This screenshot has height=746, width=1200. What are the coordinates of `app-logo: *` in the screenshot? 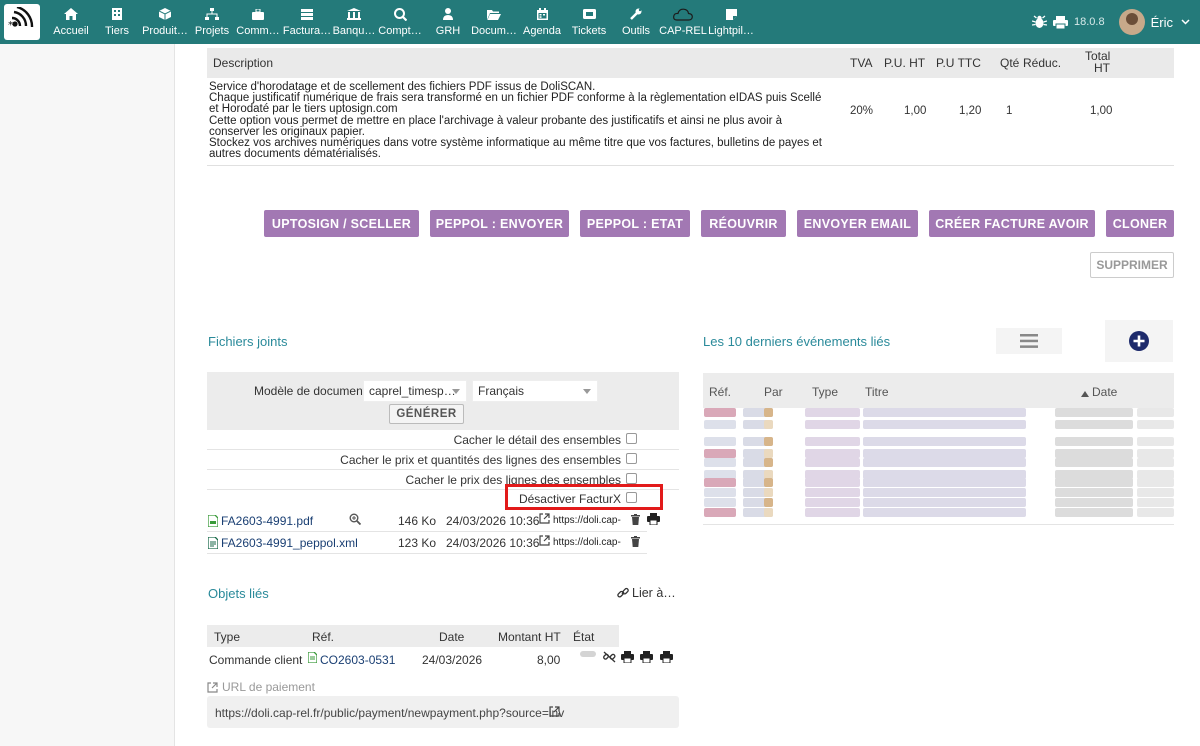 It's located at (22, 22).